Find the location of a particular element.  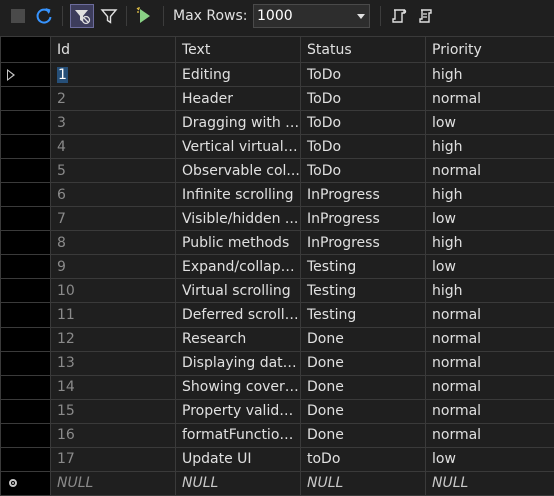

cell-id: 2 is located at coordinates (113, 99).